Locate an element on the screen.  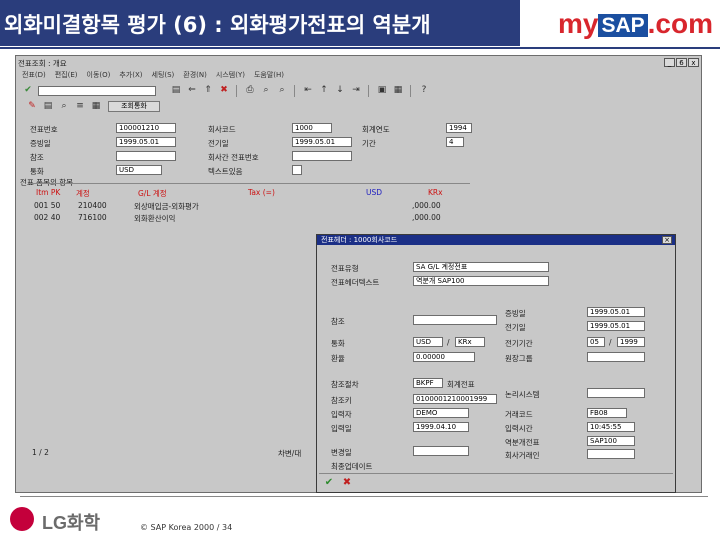
menu-document: 전표(D) is located at coordinates (34, 75).